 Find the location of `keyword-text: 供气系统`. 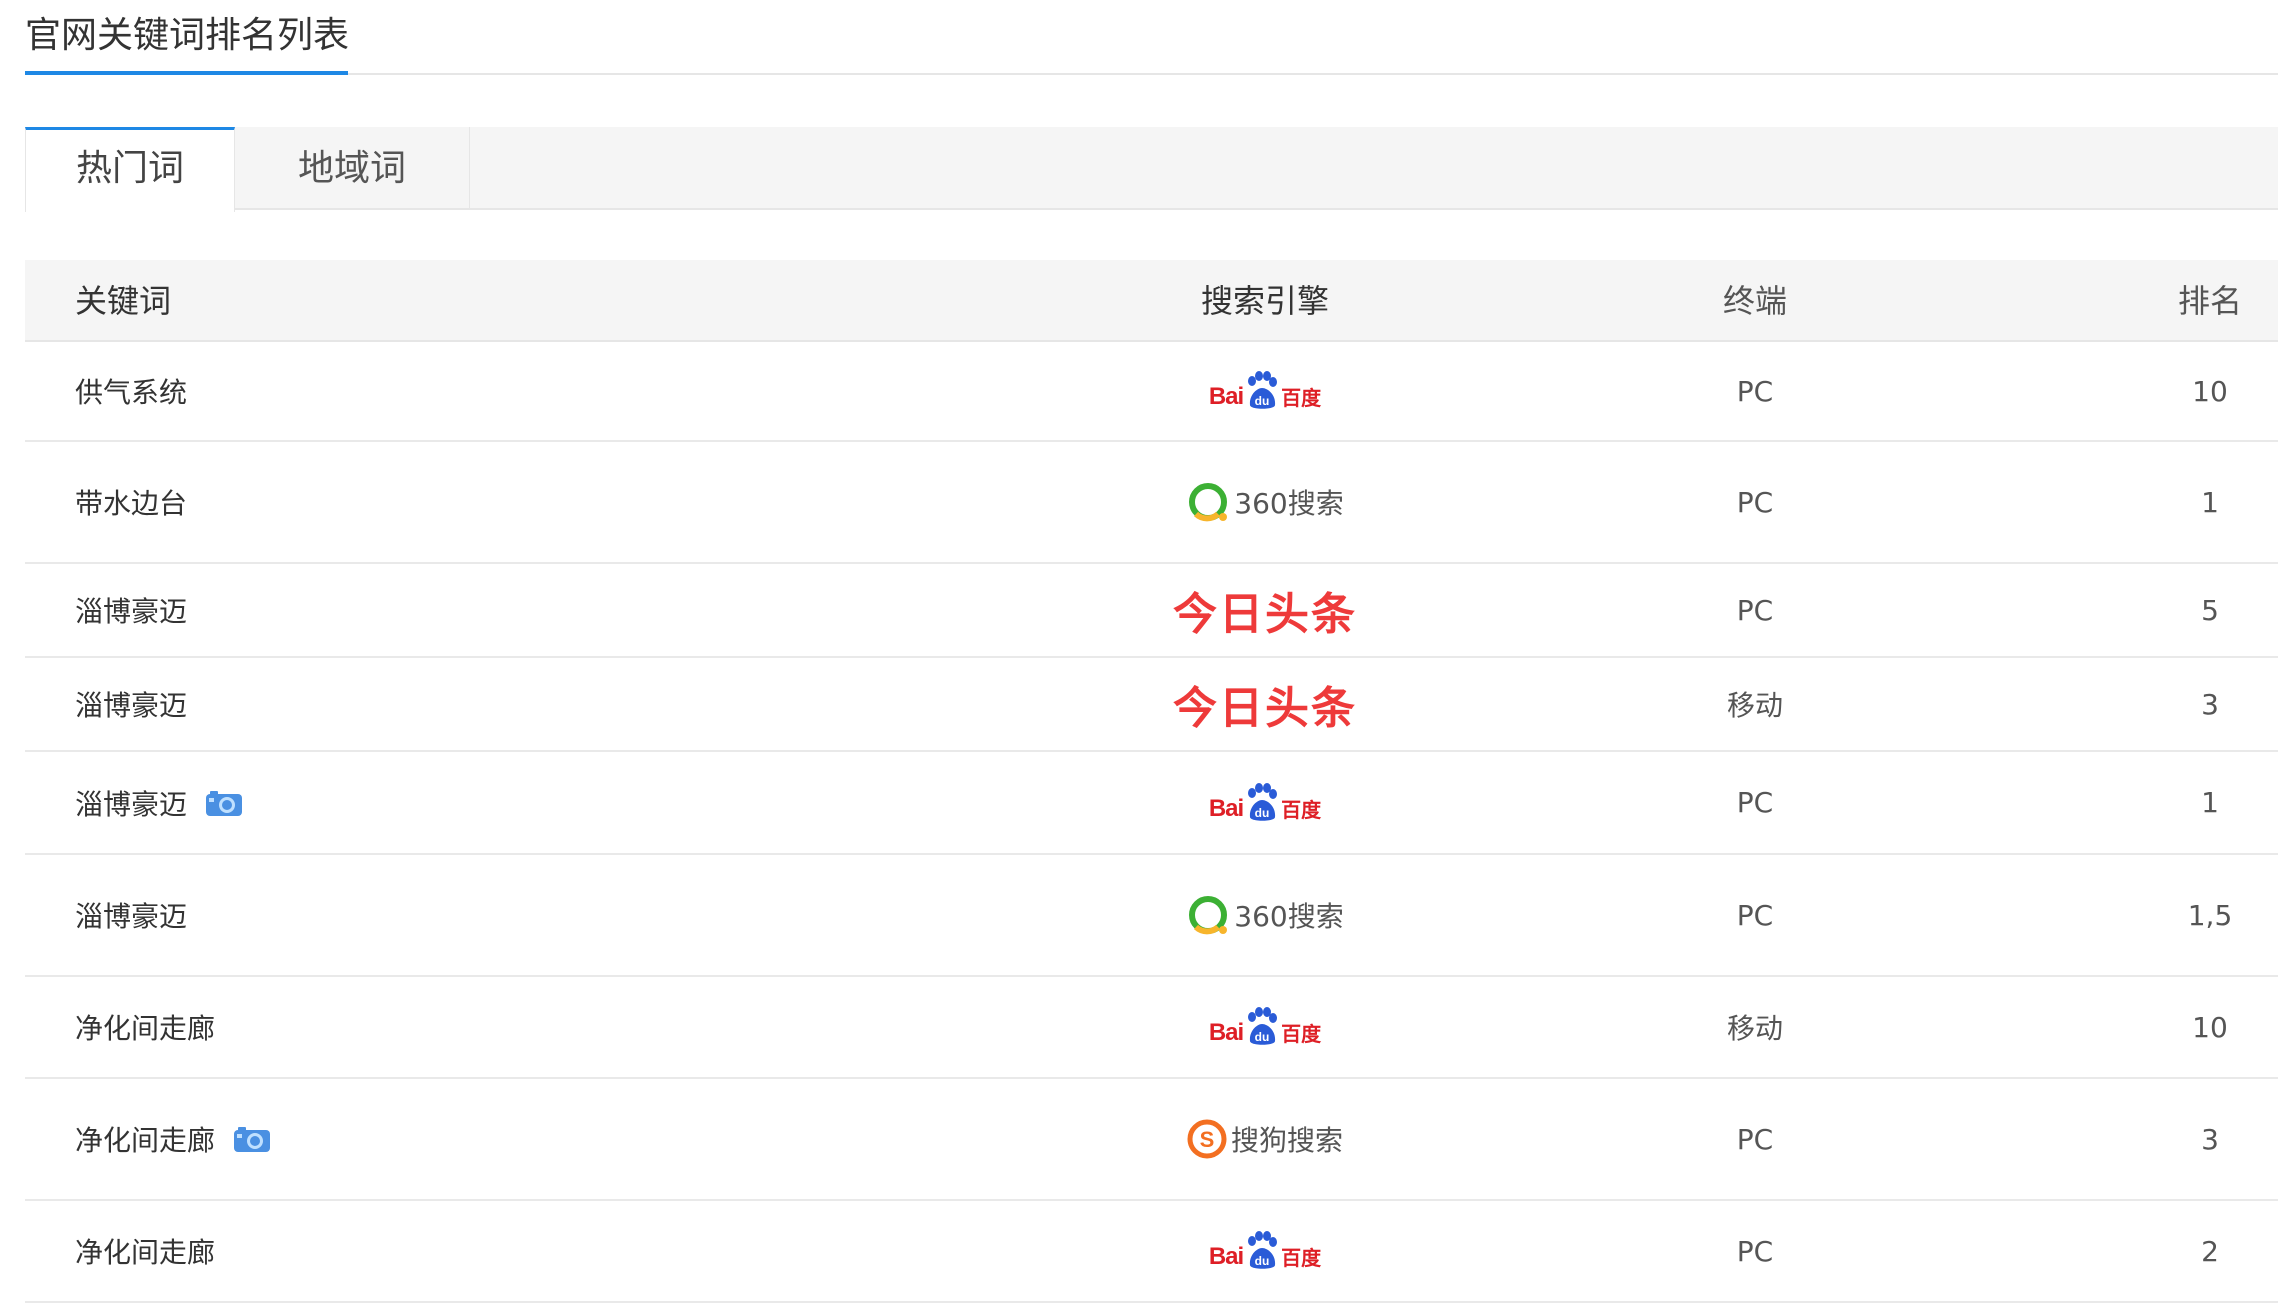

keyword-text: 供气系统 is located at coordinates (131, 392).